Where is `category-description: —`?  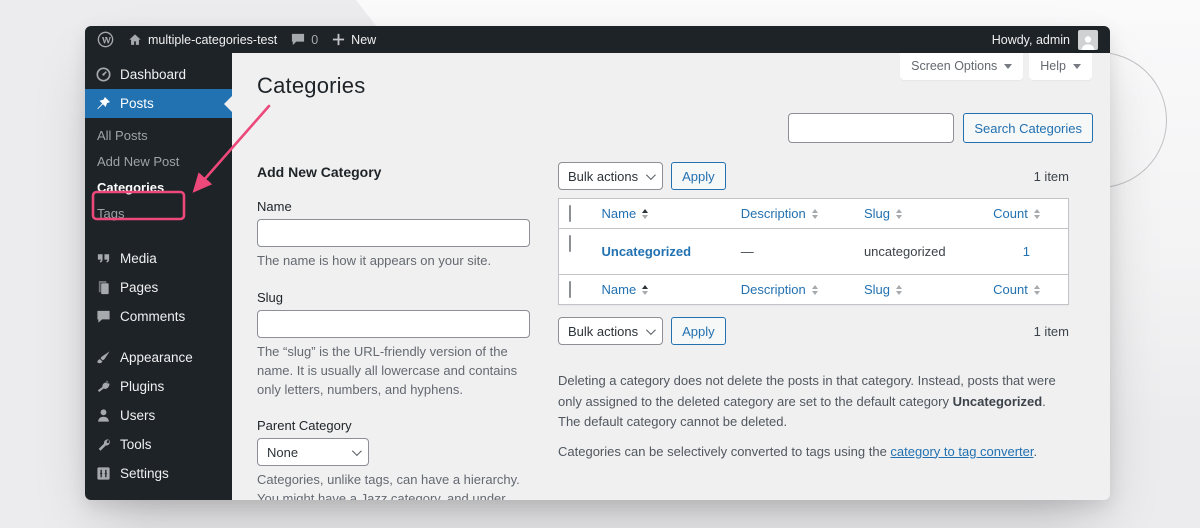
category-description: — is located at coordinates (747, 251).